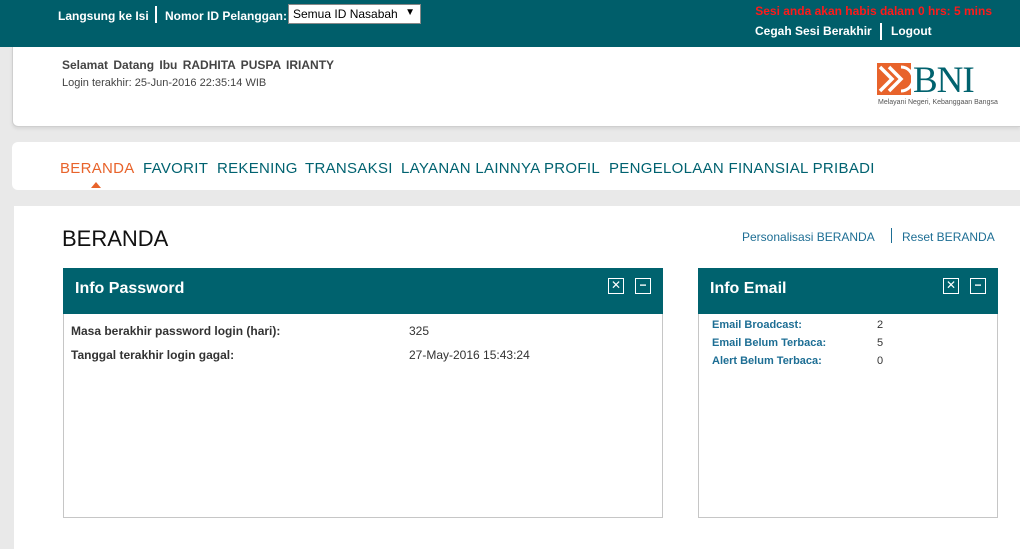  Describe the element at coordinates (164, 83) in the screenshot. I see `last-login-text: Login terakhir: 25-Jun-2016 22:35:14 WIB` at that location.